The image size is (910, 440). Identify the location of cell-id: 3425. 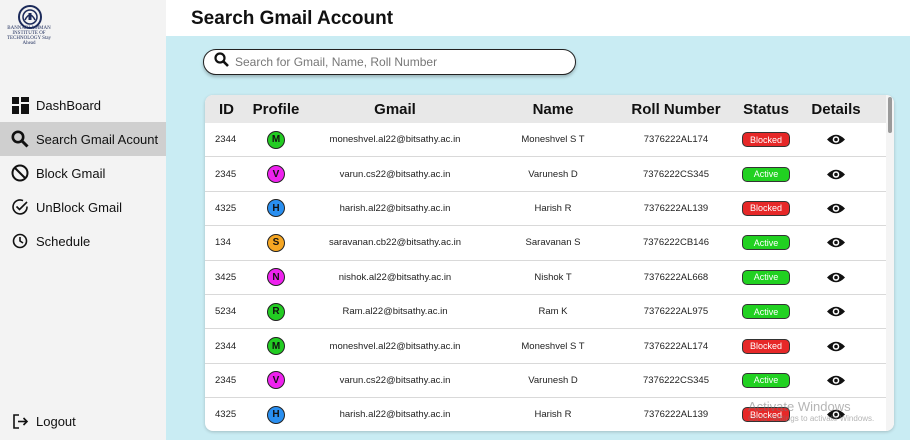
(226, 277).